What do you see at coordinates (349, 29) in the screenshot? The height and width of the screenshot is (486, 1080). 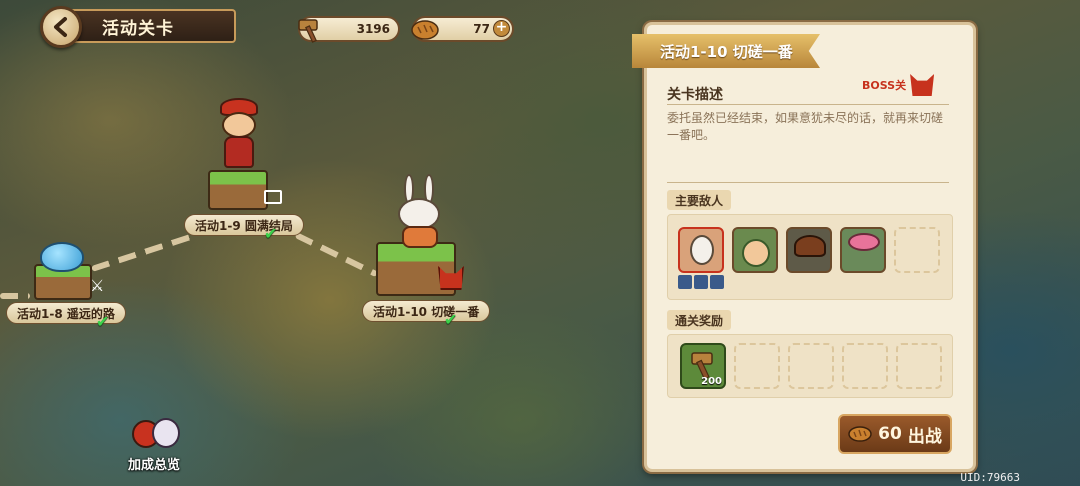 I see `hammer-resource: 3196` at bounding box center [349, 29].